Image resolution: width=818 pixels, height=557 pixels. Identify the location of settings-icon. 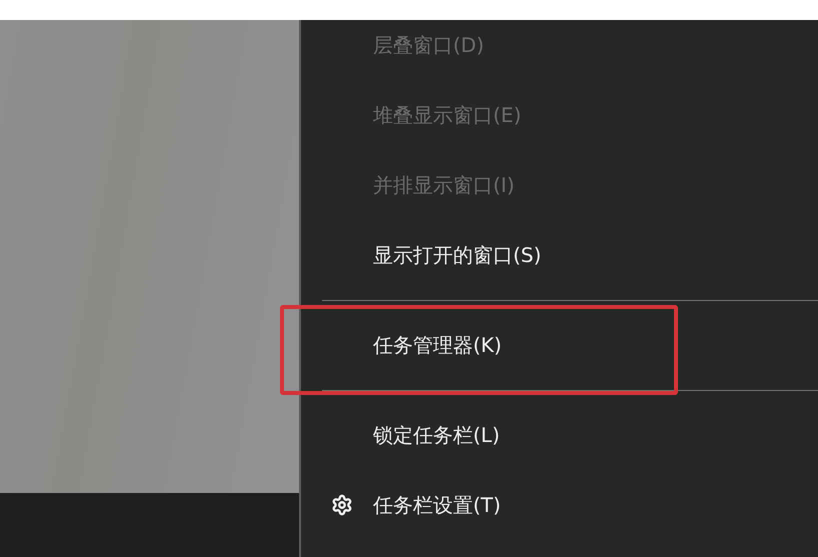
(342, 505).